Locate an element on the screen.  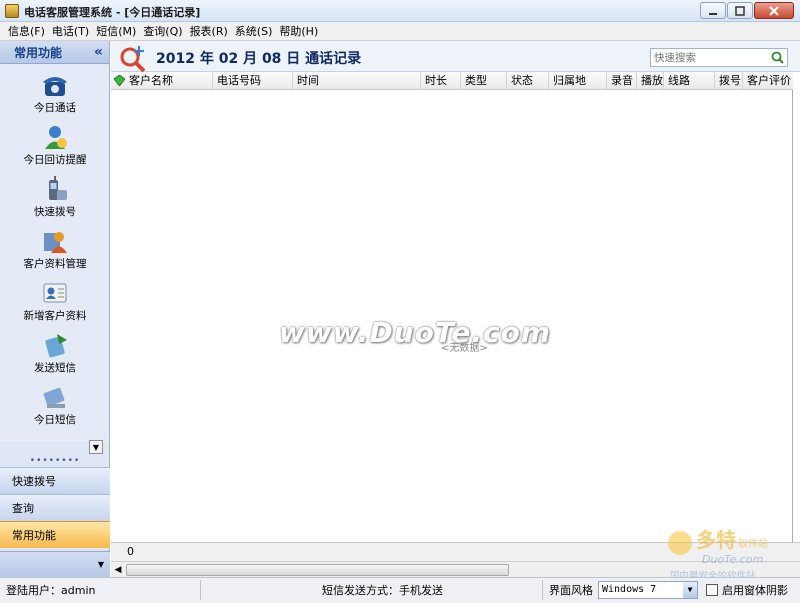
sidebar-item-label: 今日通话 is located at coordinates (55, 108).